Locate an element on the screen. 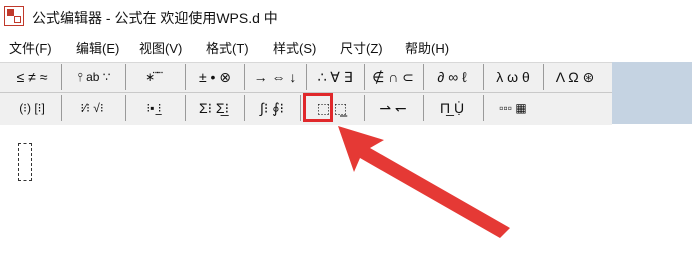  red-arrow-pointer-icon is located at coordinates (424, 182).